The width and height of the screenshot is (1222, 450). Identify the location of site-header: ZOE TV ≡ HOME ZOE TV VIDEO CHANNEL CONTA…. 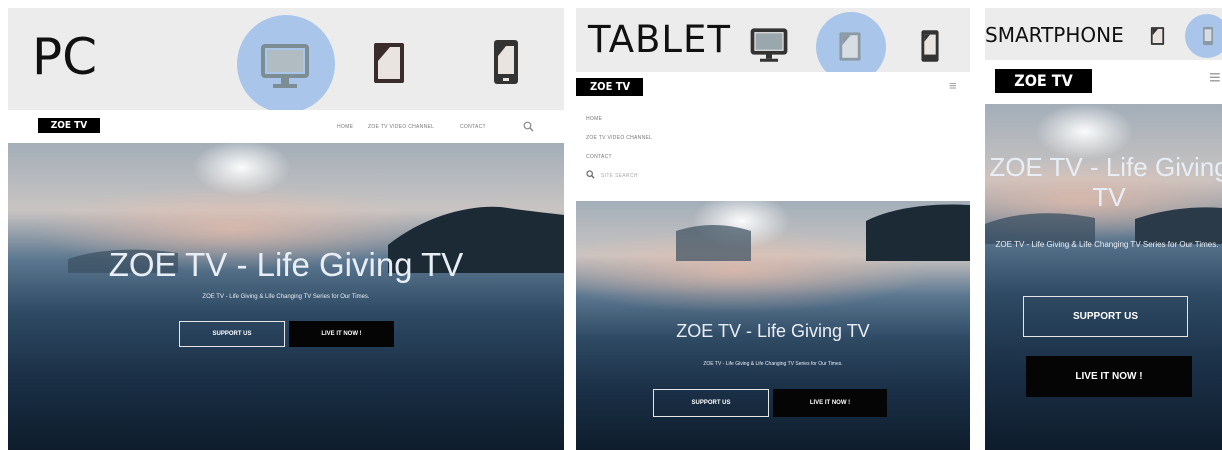
(773, 136).